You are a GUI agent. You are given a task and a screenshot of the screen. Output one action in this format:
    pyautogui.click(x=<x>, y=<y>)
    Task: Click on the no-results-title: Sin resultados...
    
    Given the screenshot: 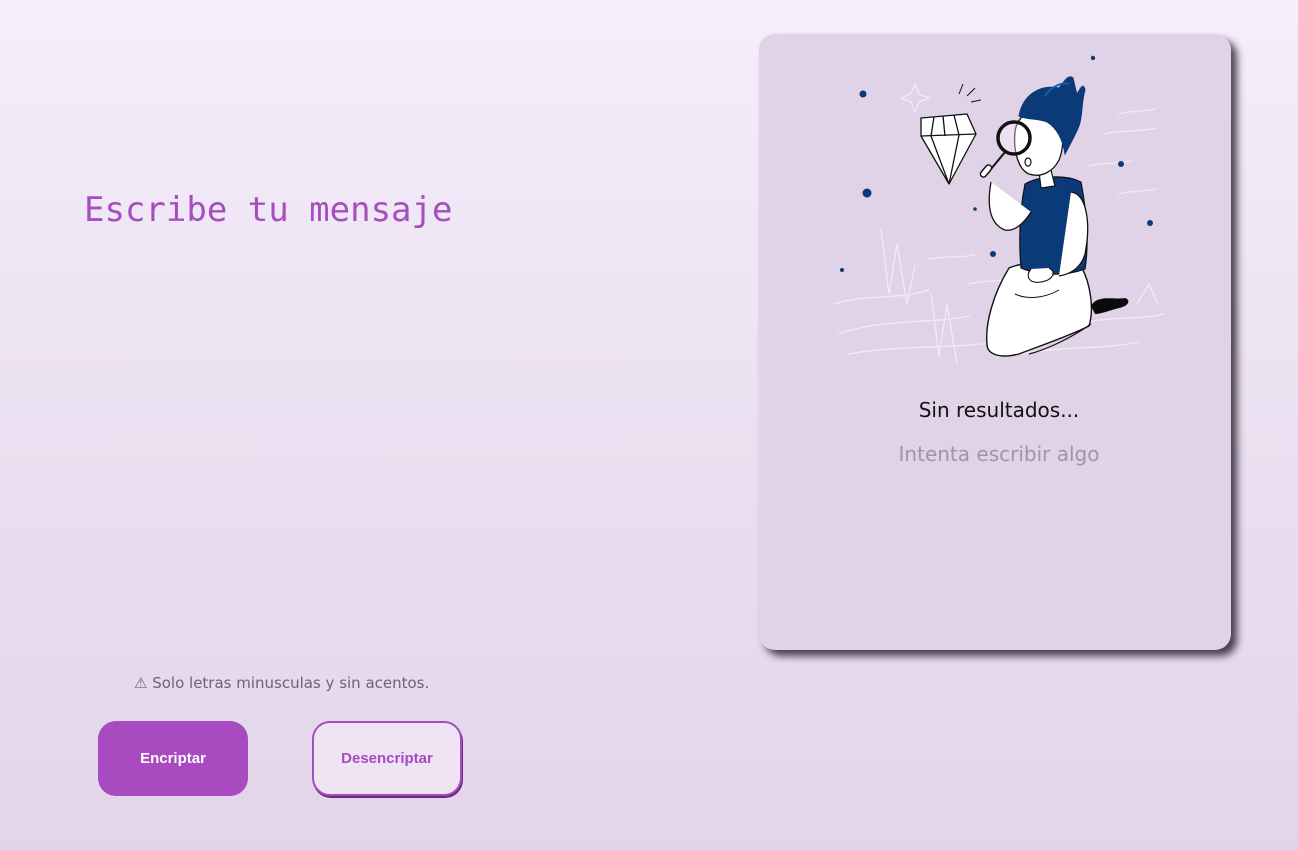 What is the action you would take?
    pyautogui.click(x=999, y=410)
    